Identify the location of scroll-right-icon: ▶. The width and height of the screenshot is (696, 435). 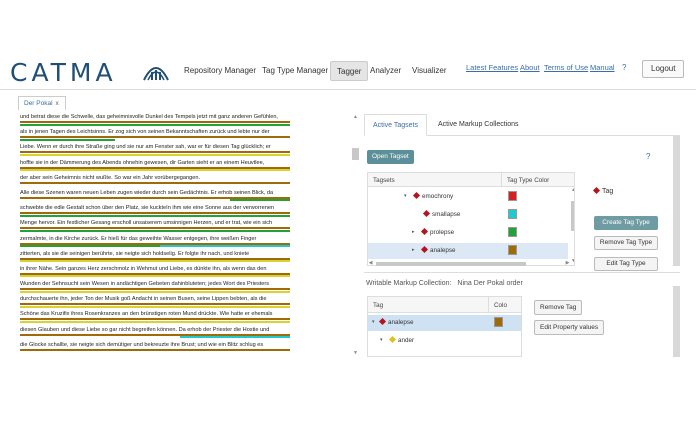
(567, 263).